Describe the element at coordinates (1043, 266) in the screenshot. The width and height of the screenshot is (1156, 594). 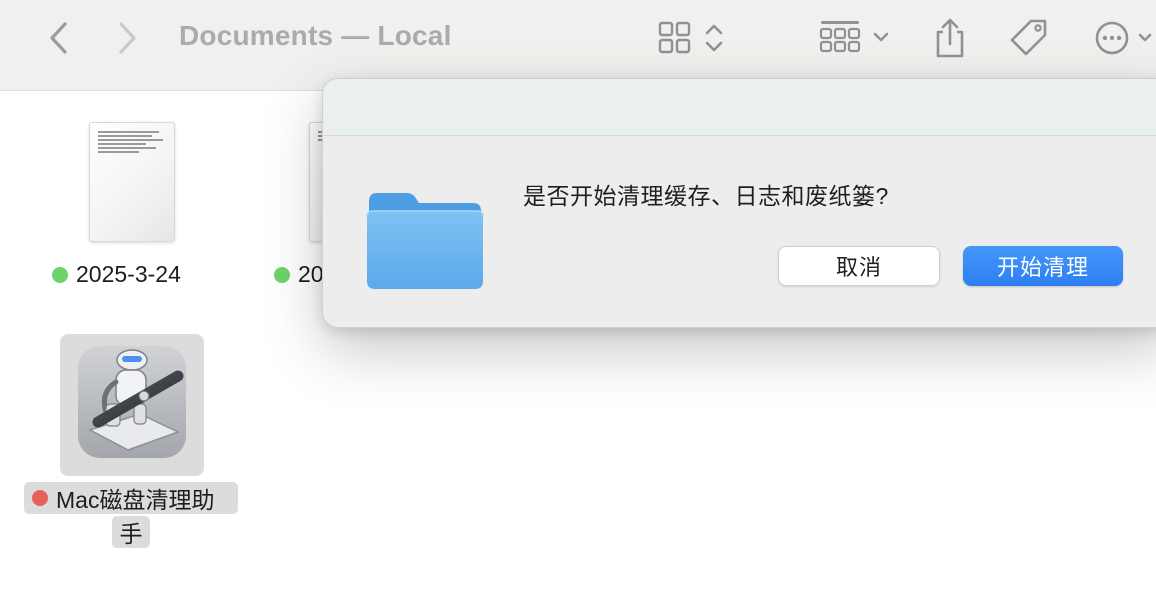
I see `start-cleanup-button: 开始清理` at that location.